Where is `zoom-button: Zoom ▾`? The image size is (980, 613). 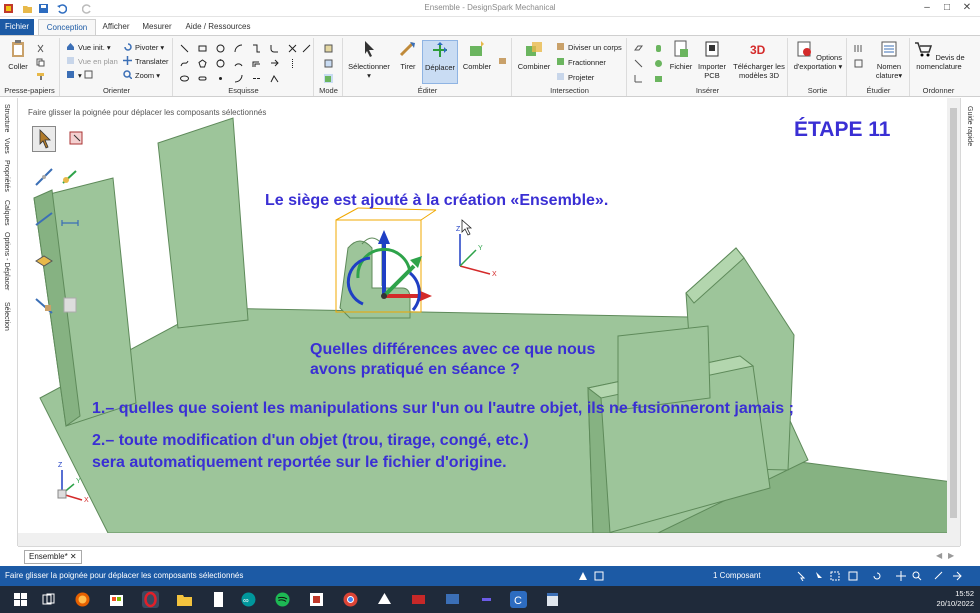 zoom-button: Zoom ▾ is located at coordinates (141, 76).